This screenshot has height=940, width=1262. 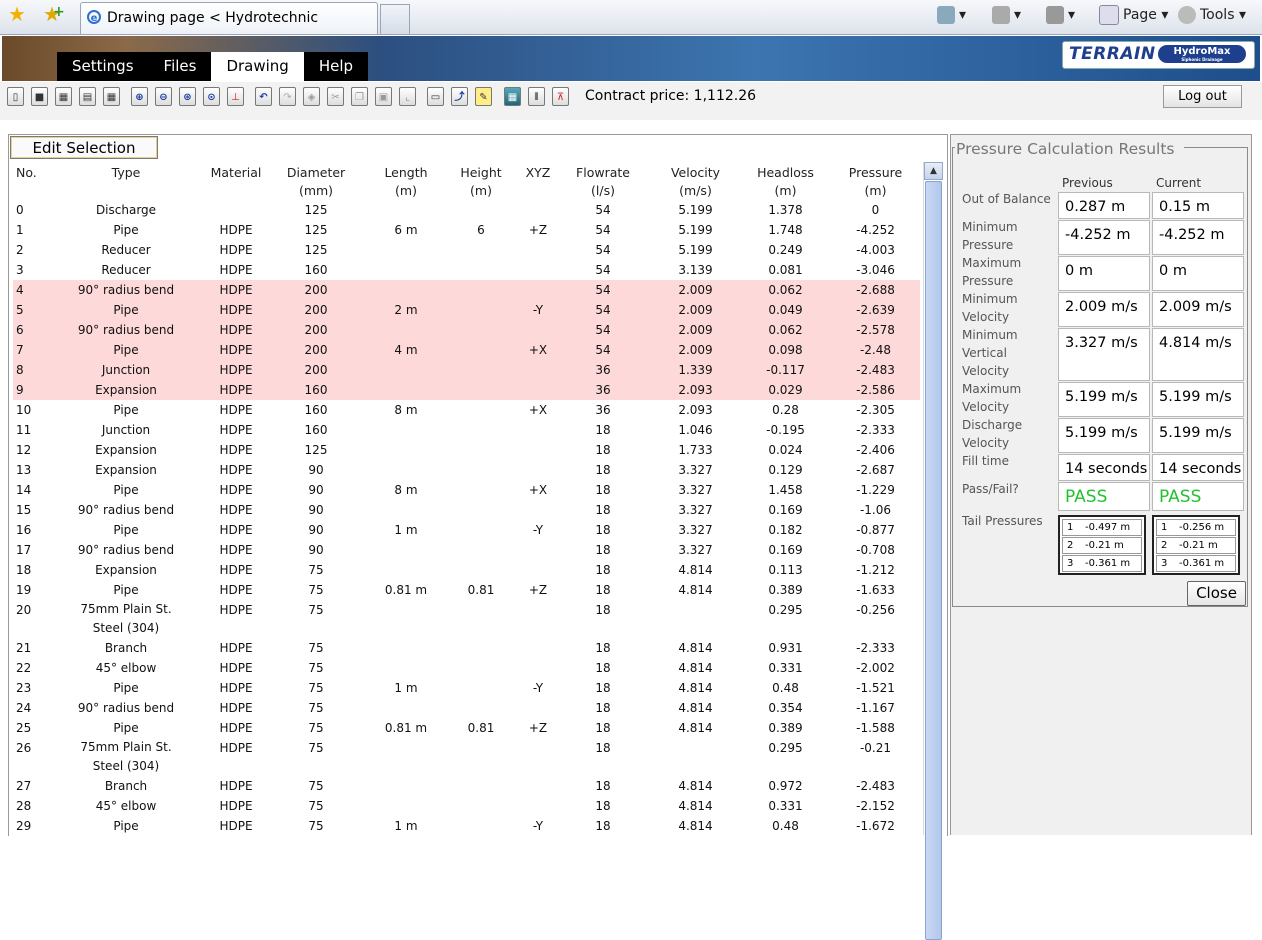 What do you see at coordinates (407, 96) in the screenshot?
I see `select-icon: ⌞` at bounding box center [407, 96].